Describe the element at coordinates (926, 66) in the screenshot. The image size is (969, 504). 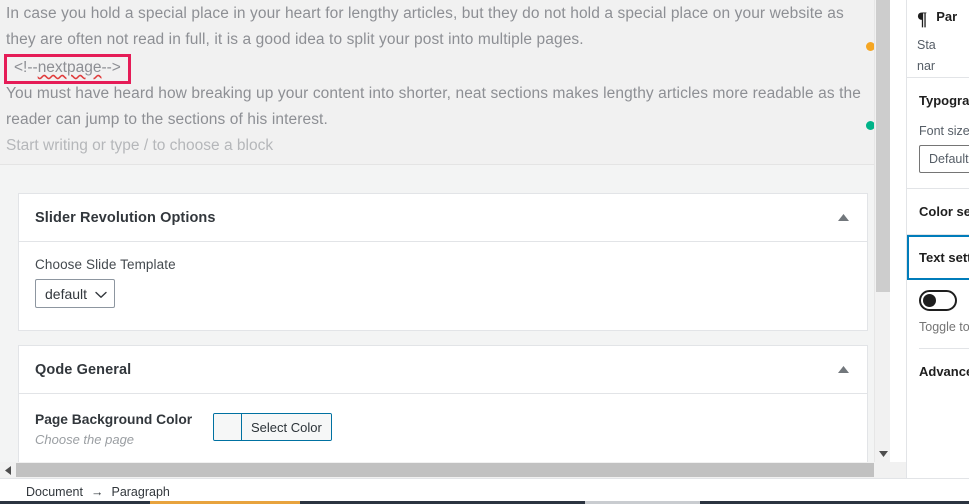
I see `block-description-line-2: nar` at that location.